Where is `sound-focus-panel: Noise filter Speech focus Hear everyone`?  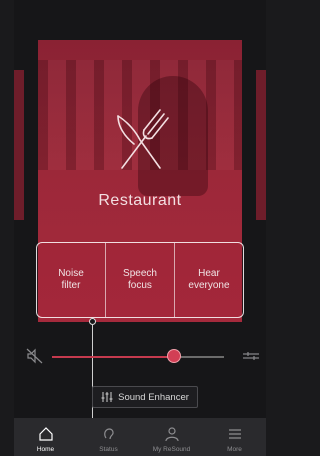 sound-focus-panel: Noise filter Speech focus Hear everyone is located at coordinates (140, 280).